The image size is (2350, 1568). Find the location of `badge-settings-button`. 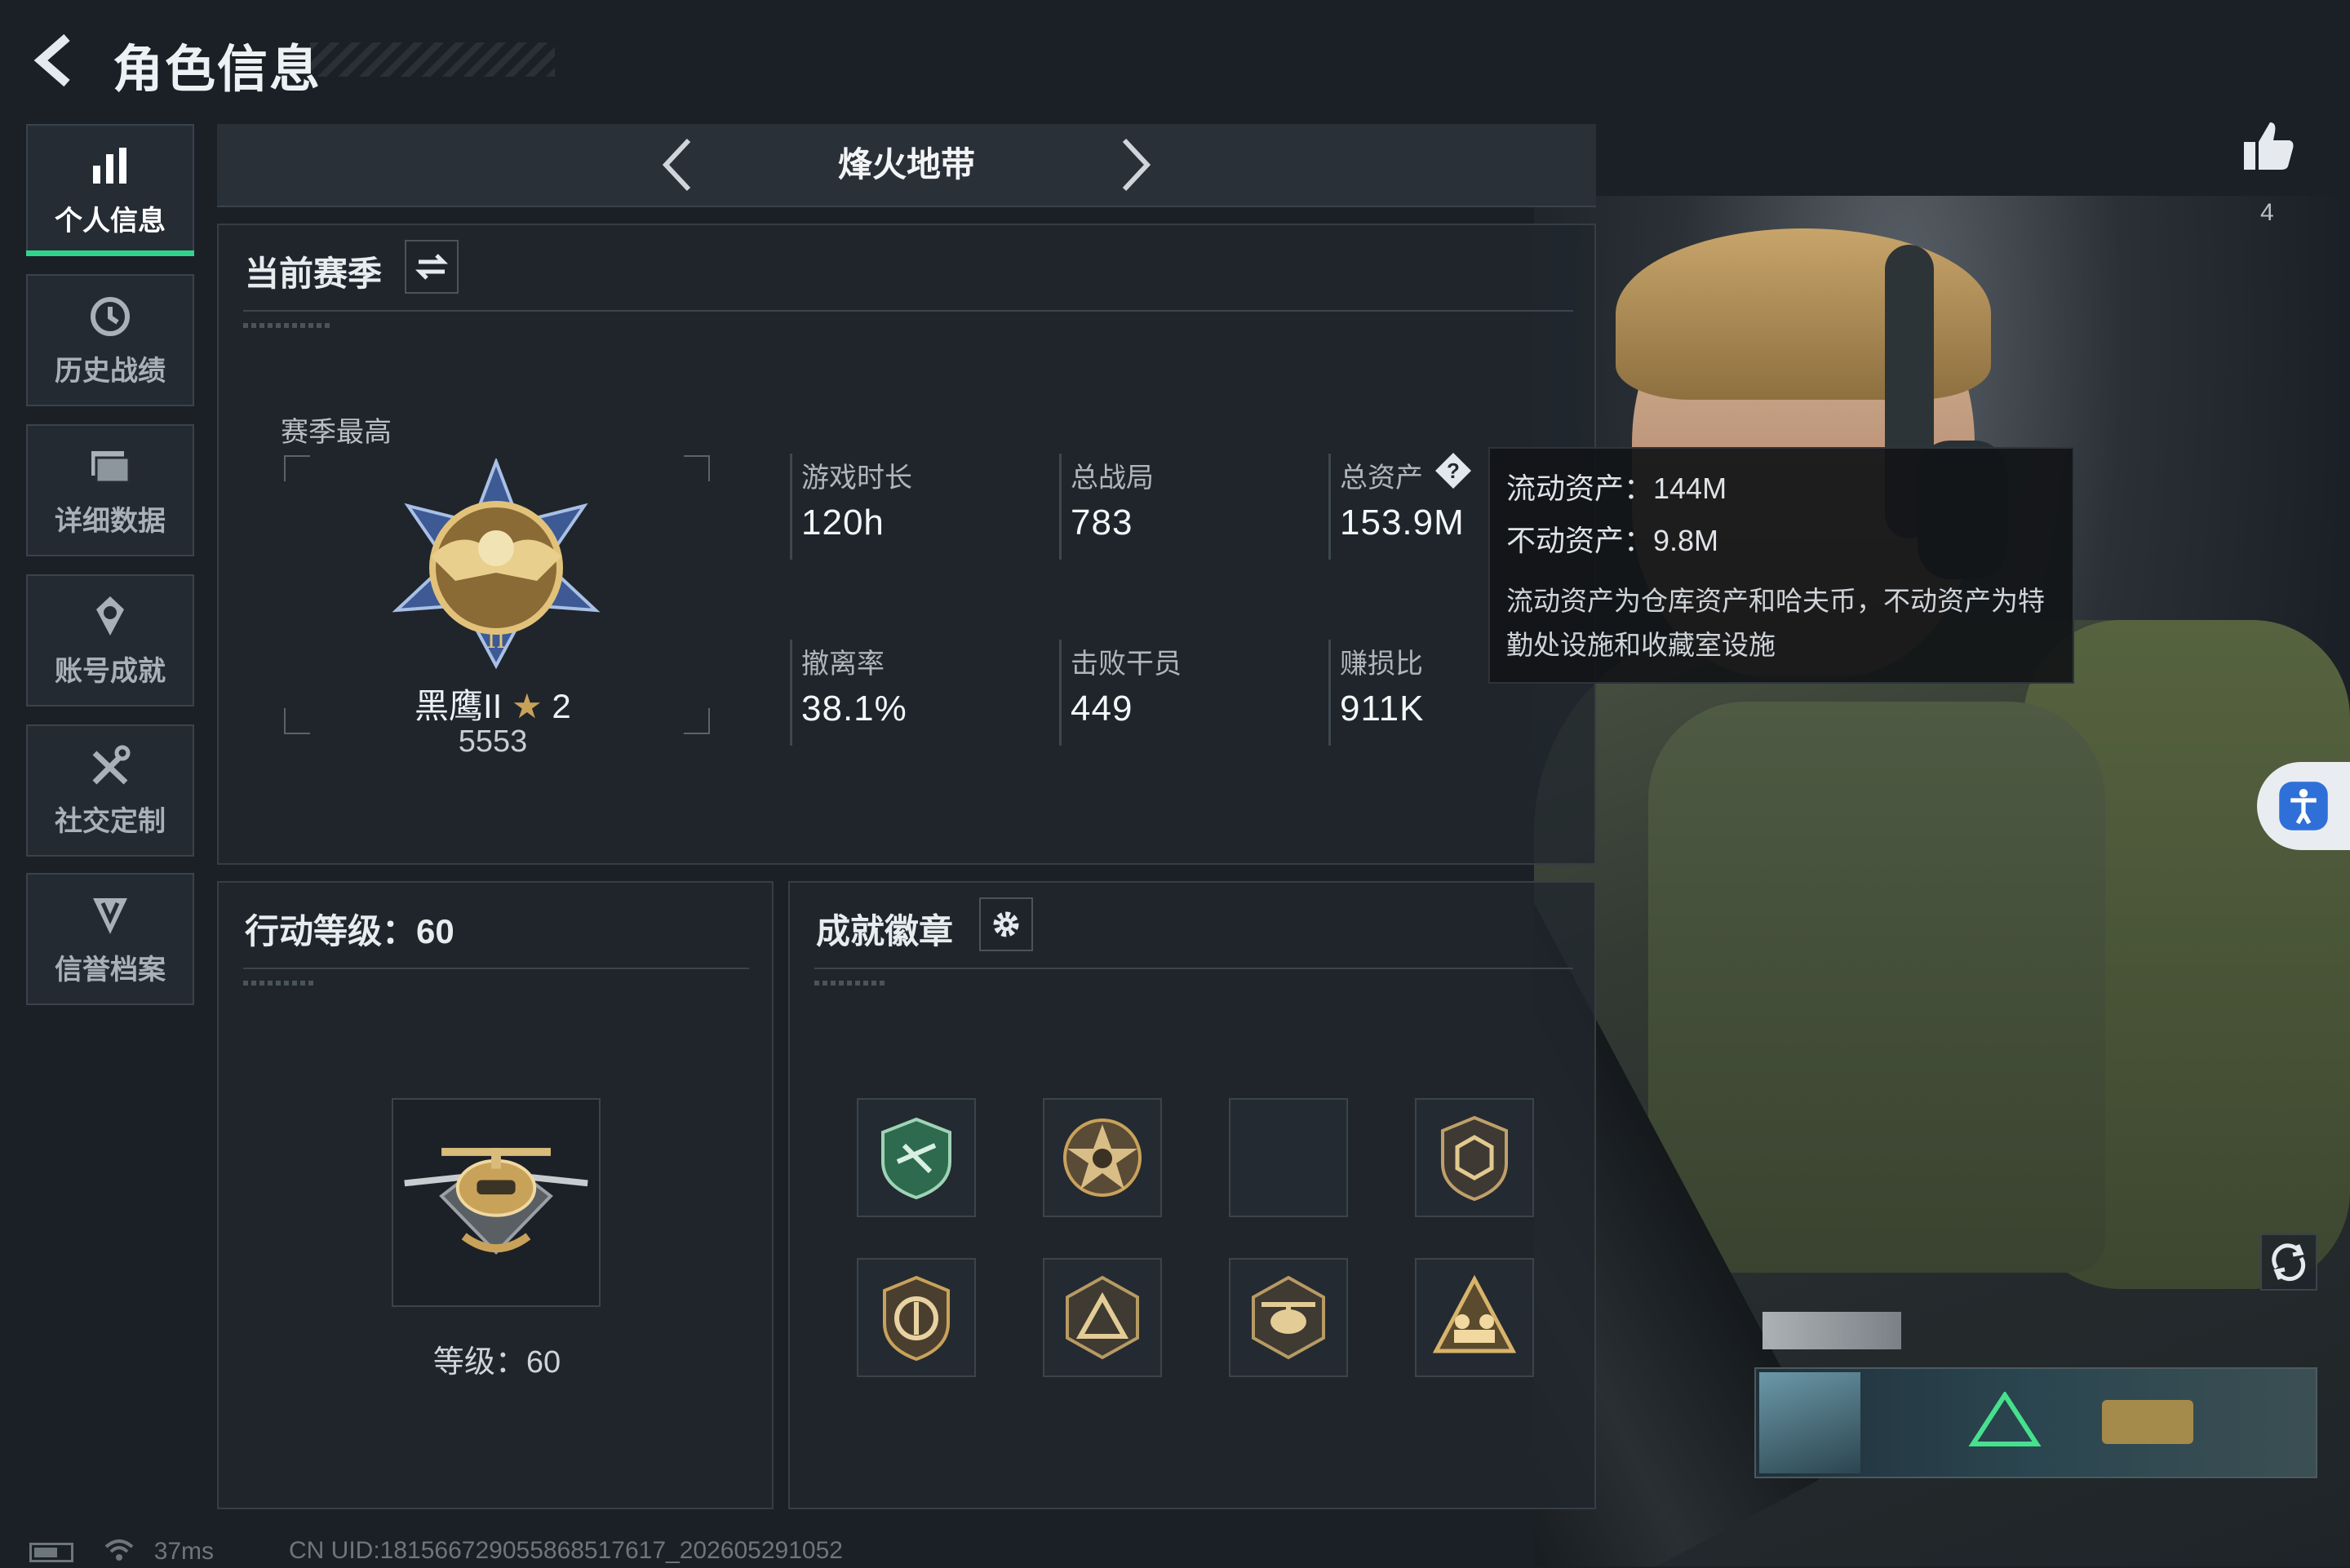

badge-settings-button is located at coordinates (1006, 924).